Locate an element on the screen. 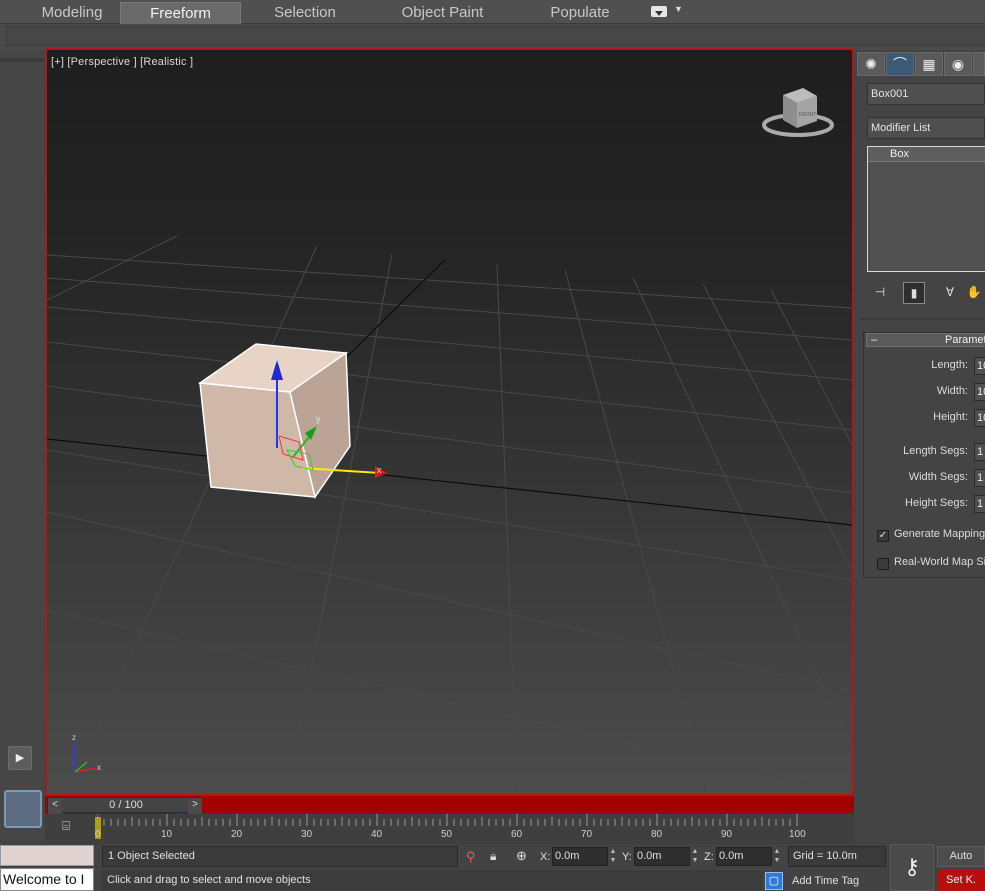 The width and height of the screenshot is (985, 891). curve-editor-icon: ⌸ is located at coordinates (66, 827).